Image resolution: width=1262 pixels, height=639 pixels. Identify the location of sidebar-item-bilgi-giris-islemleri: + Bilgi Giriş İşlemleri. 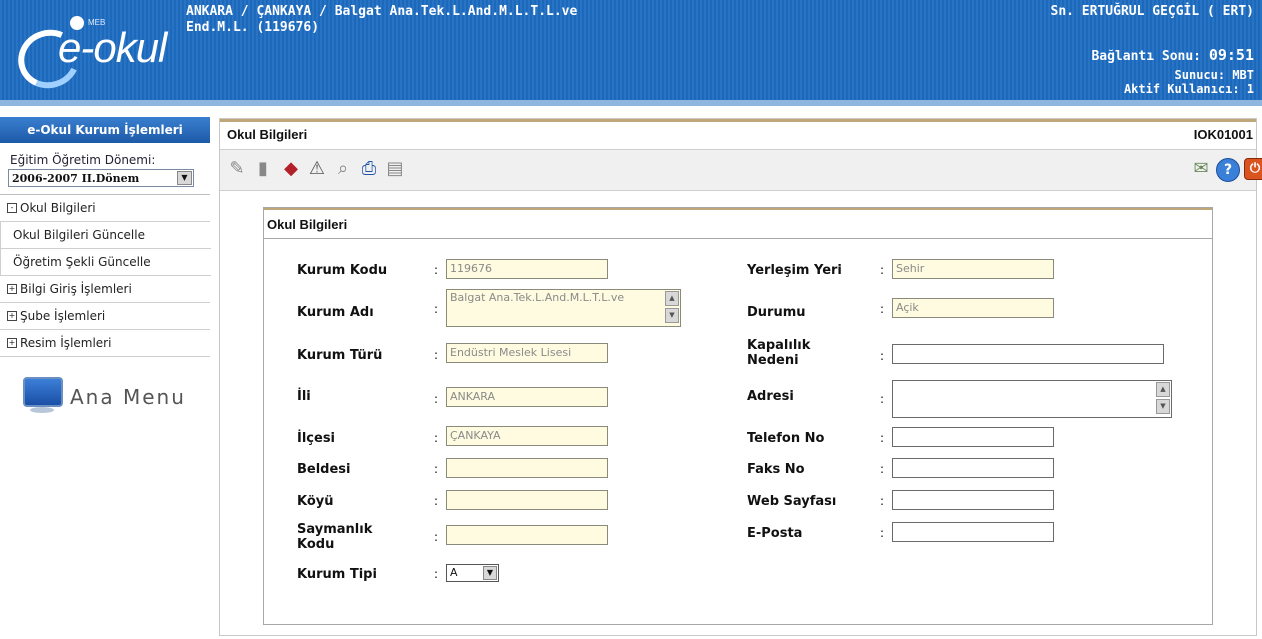
(105, 289).